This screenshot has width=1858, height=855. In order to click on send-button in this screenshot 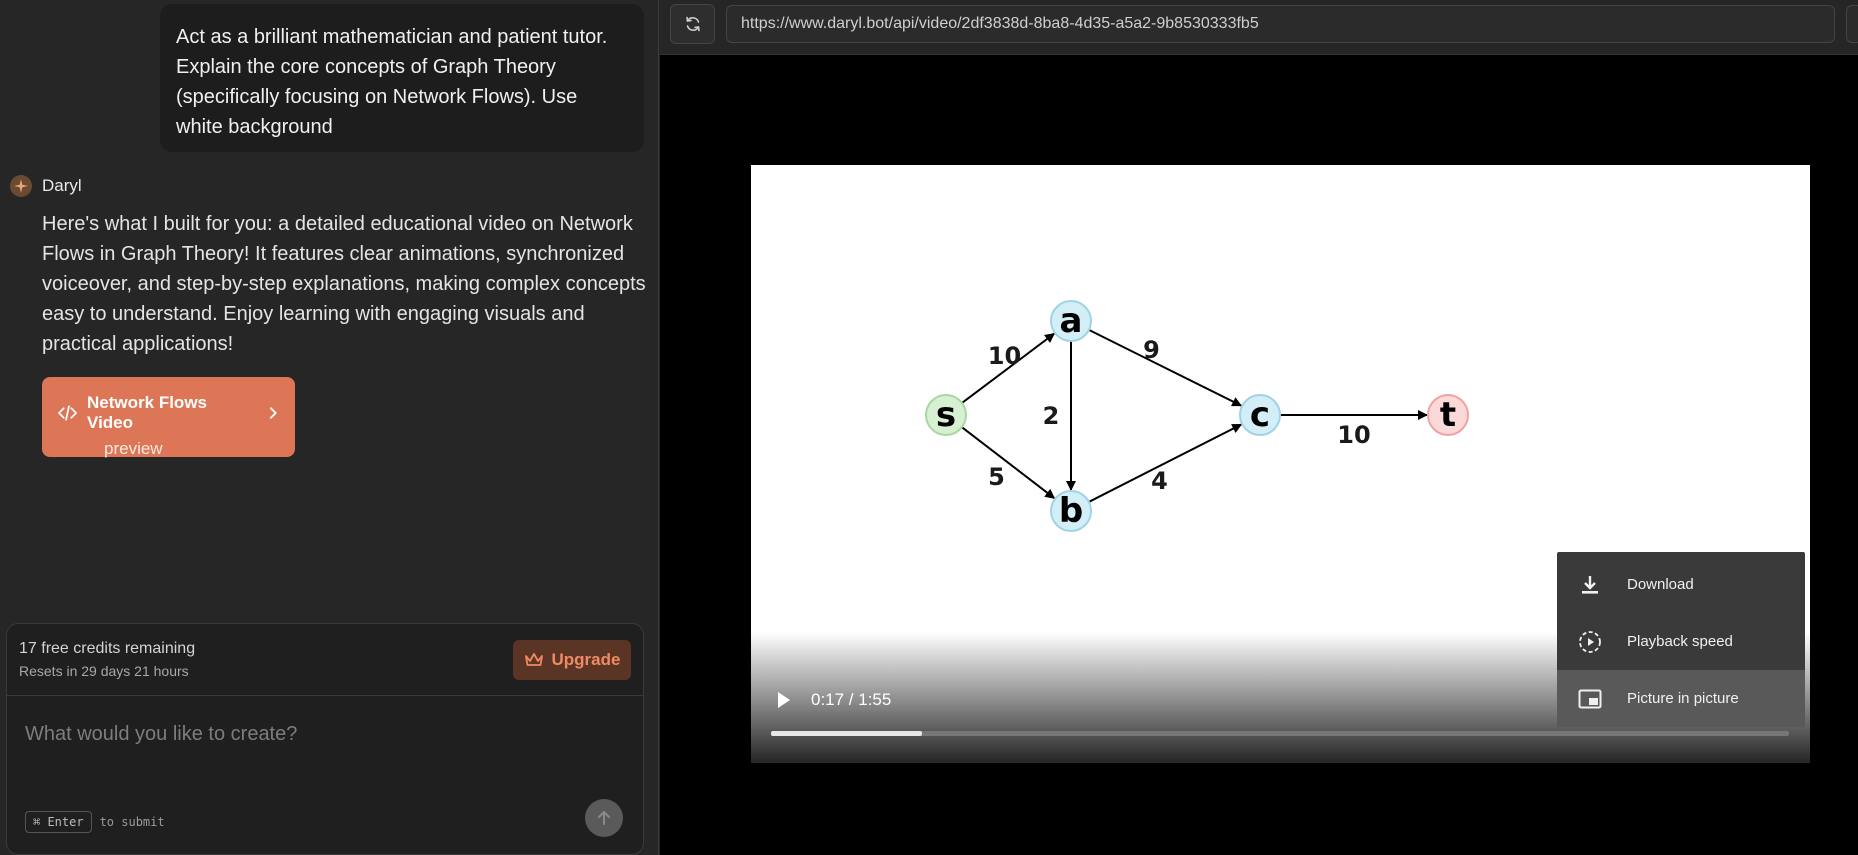, I will do `click(604, 818)`.